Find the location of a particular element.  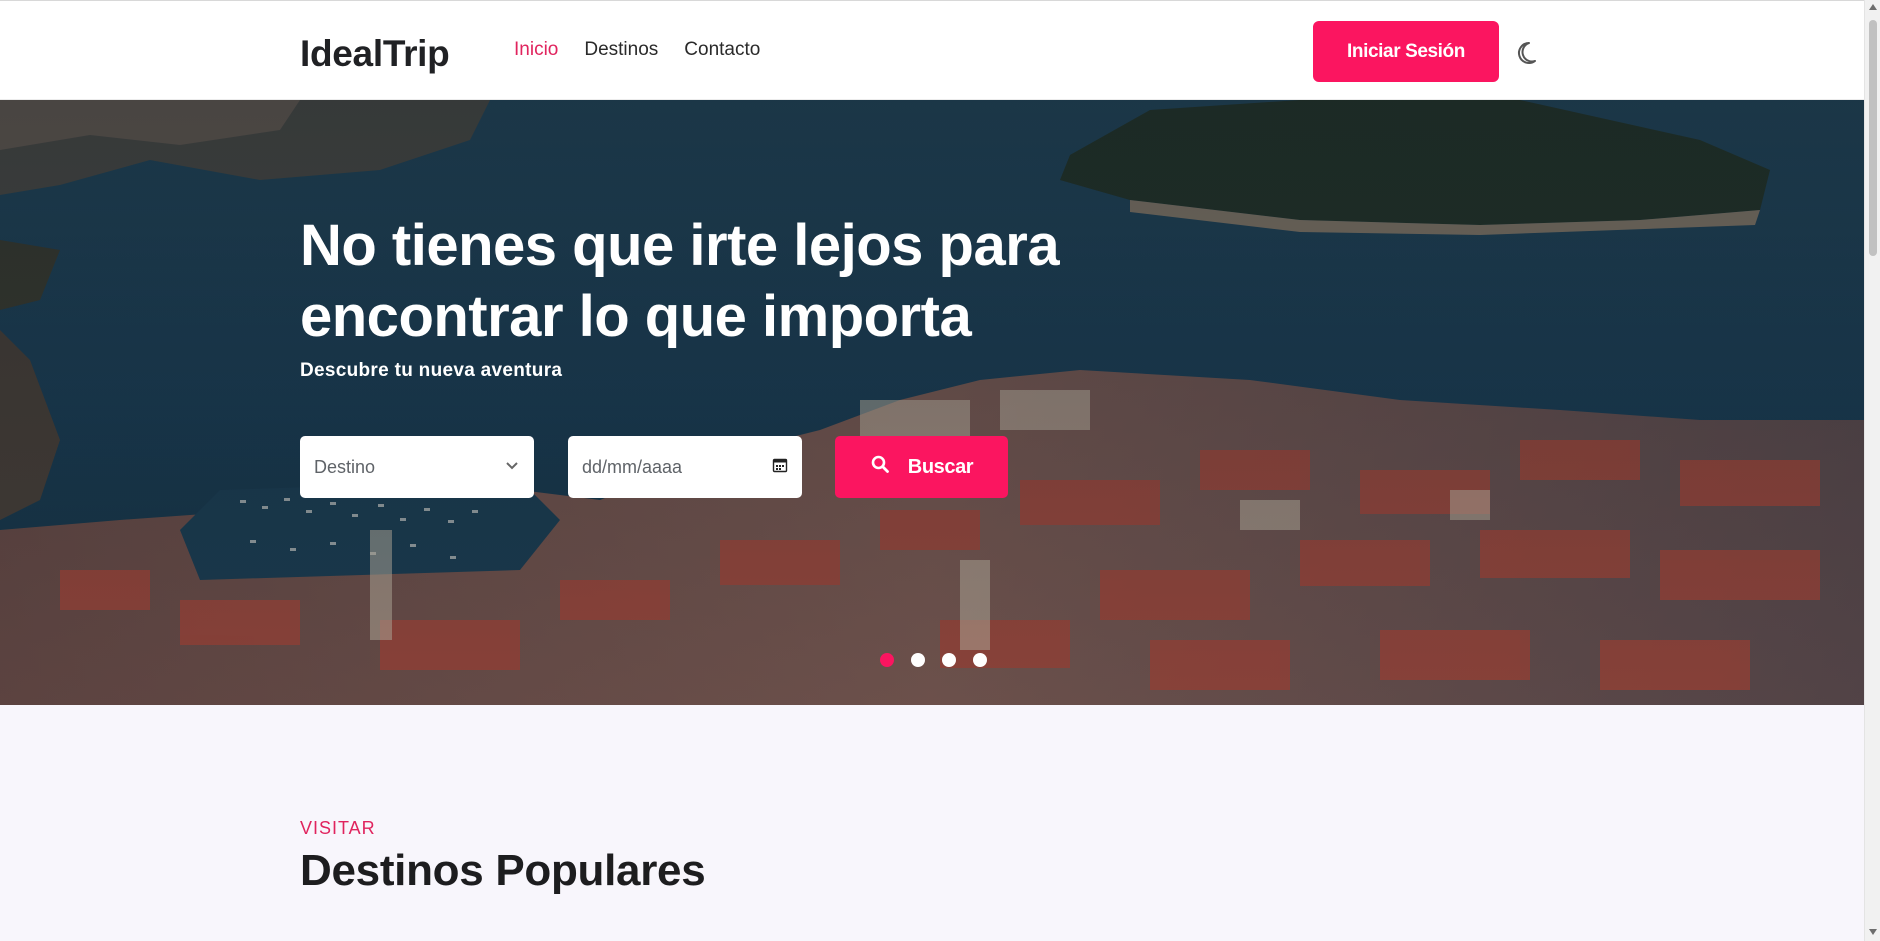

hero-title-line-2: encontrar lo que importa is located at coordinates (636, 316).